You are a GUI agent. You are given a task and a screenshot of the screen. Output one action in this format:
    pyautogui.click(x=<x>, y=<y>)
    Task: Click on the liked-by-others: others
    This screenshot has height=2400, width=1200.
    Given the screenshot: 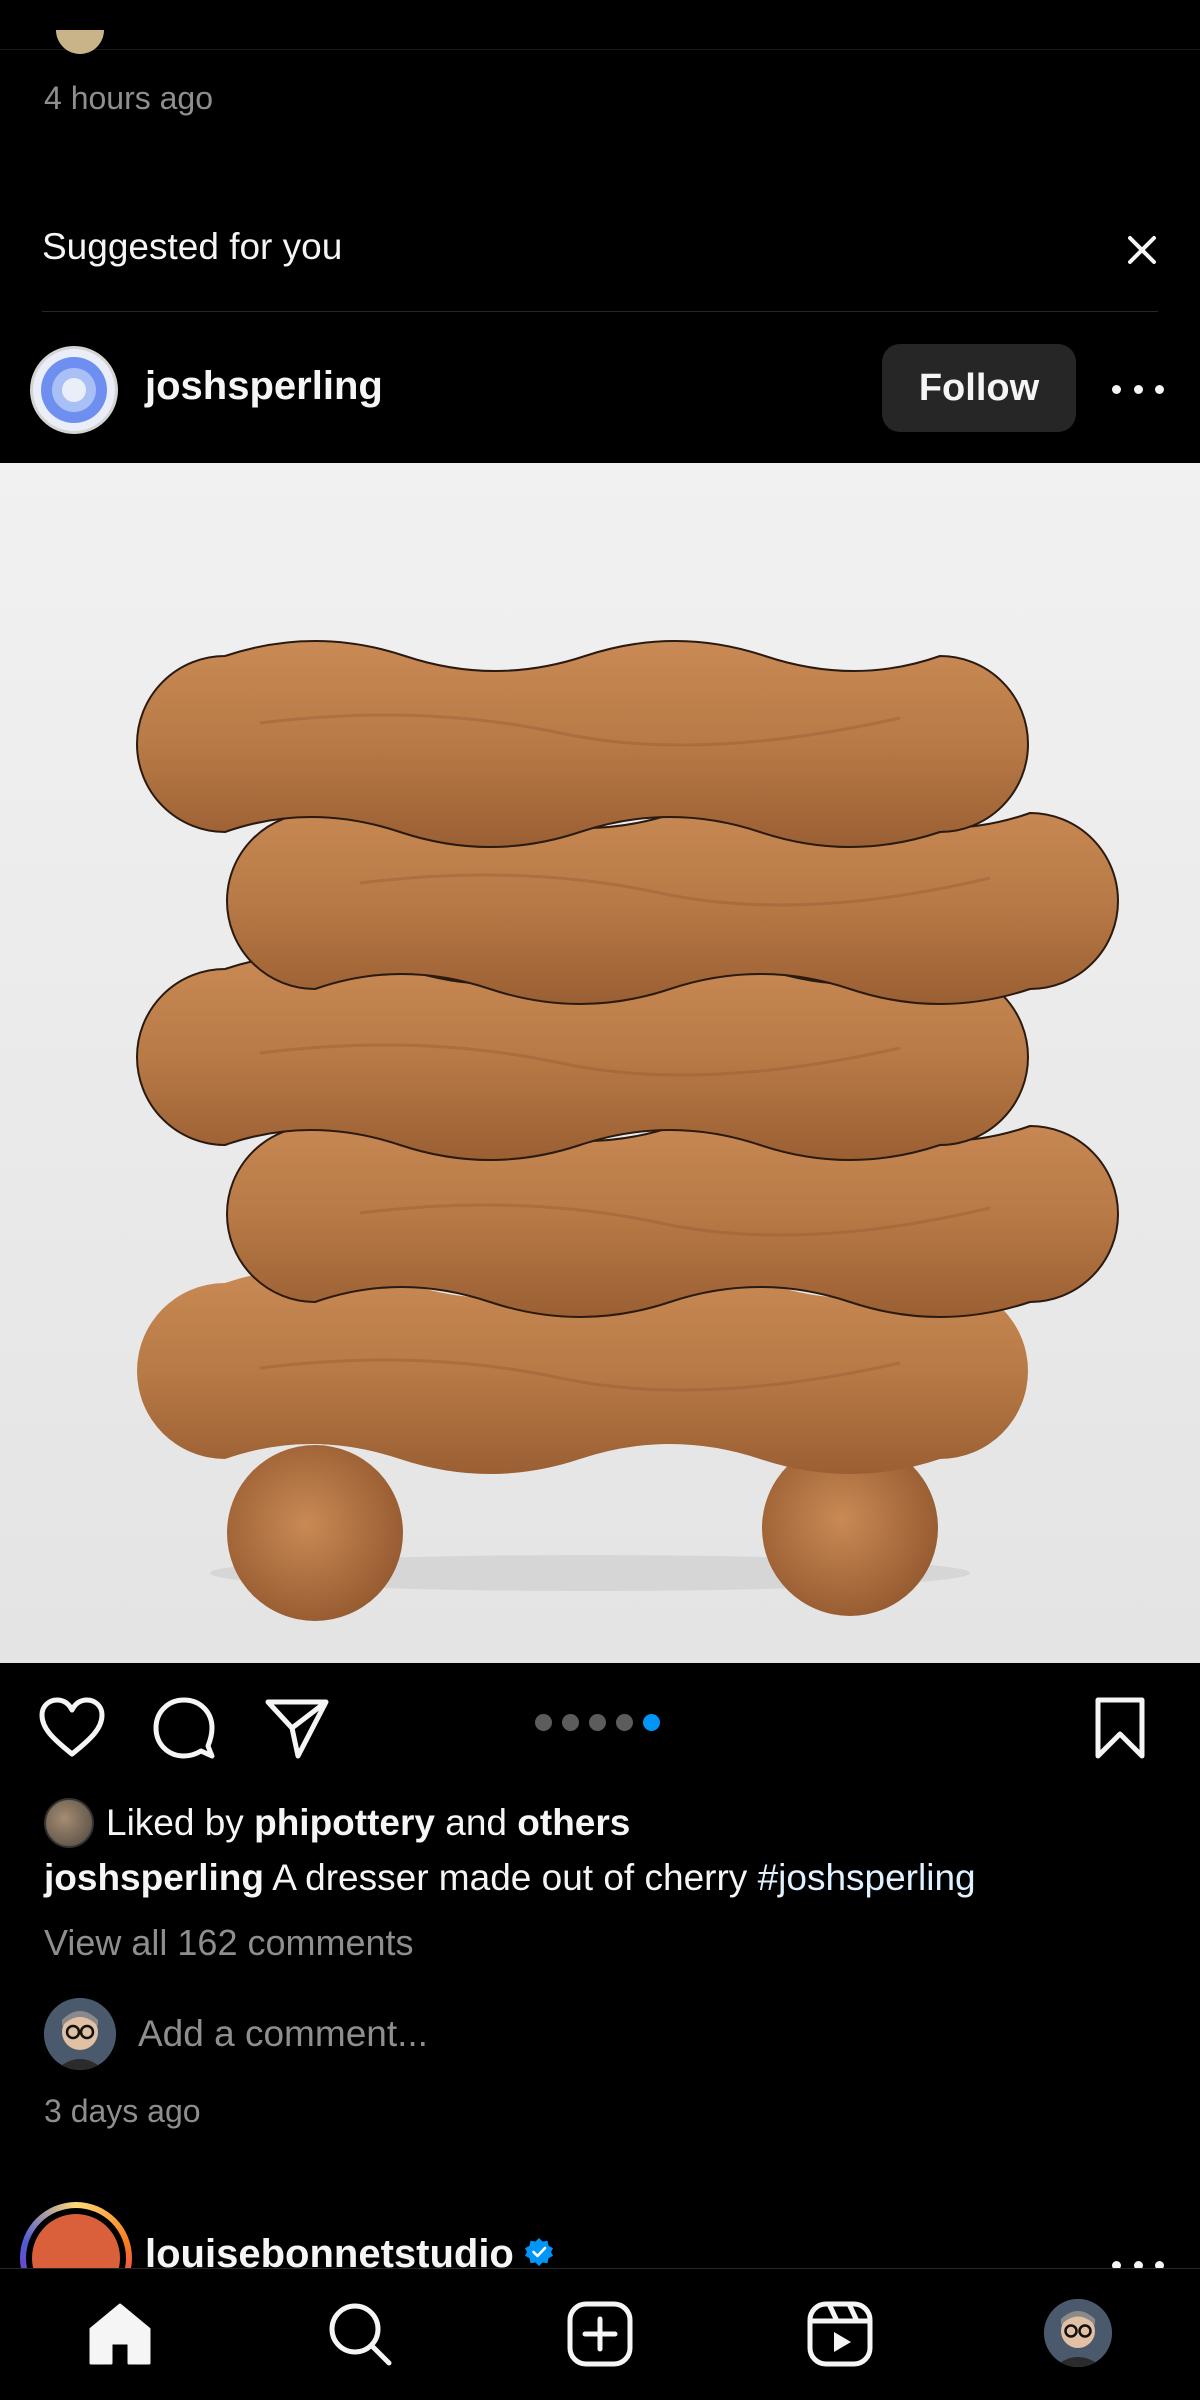 What is the action you would take?
    pyautogui.click(x=573, y=1822)
    